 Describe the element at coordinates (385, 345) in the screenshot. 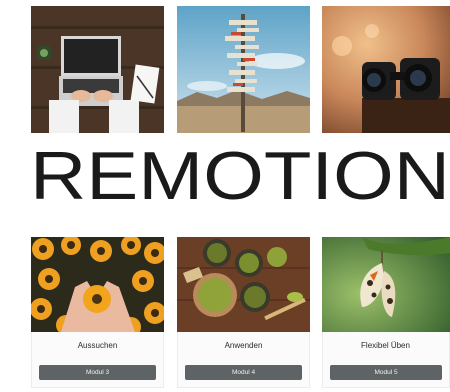

I see `card-title-flexibel-ueben: Flexibel Üben` at that location.